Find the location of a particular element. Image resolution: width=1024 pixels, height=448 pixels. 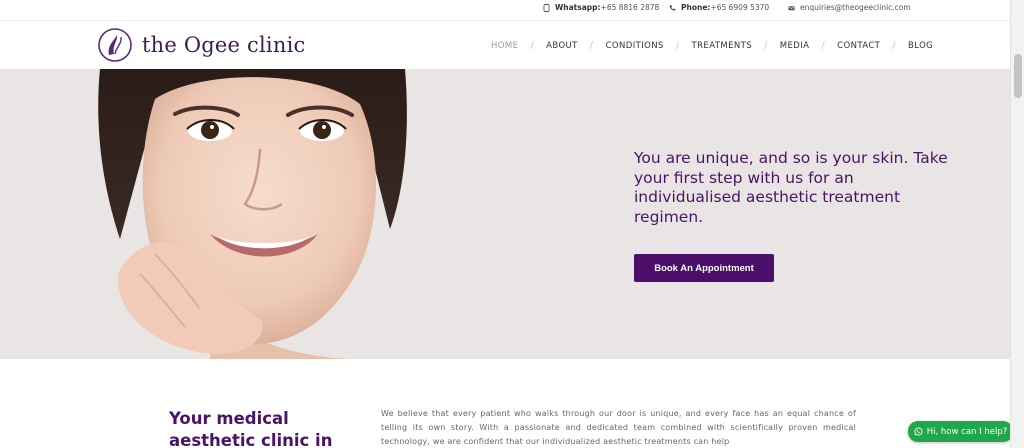

site-logo: the Ogee clinic is located at coordinates (201, 45).